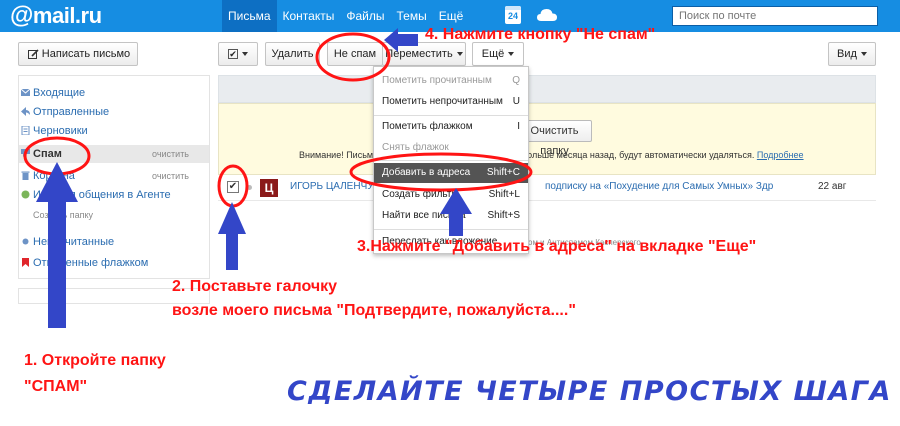 The height and width of the screenshot is (426, 900). I want to click on folder-agent-history: История общения в Агенте, so click(114, 195).